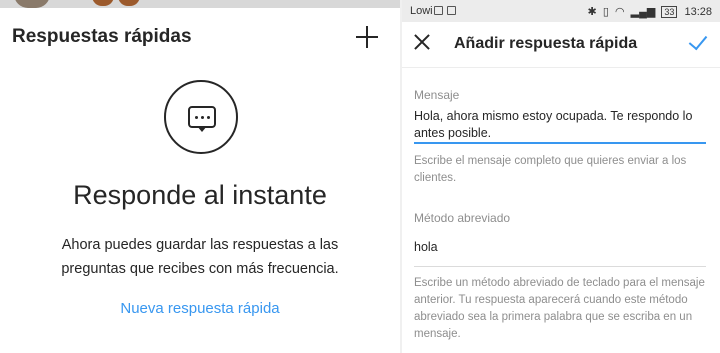 The image size is (720, 353). What do you see at coordinates (422, 42) in the screenshot?
I see `close-icon` at bounding box center [422, 42].